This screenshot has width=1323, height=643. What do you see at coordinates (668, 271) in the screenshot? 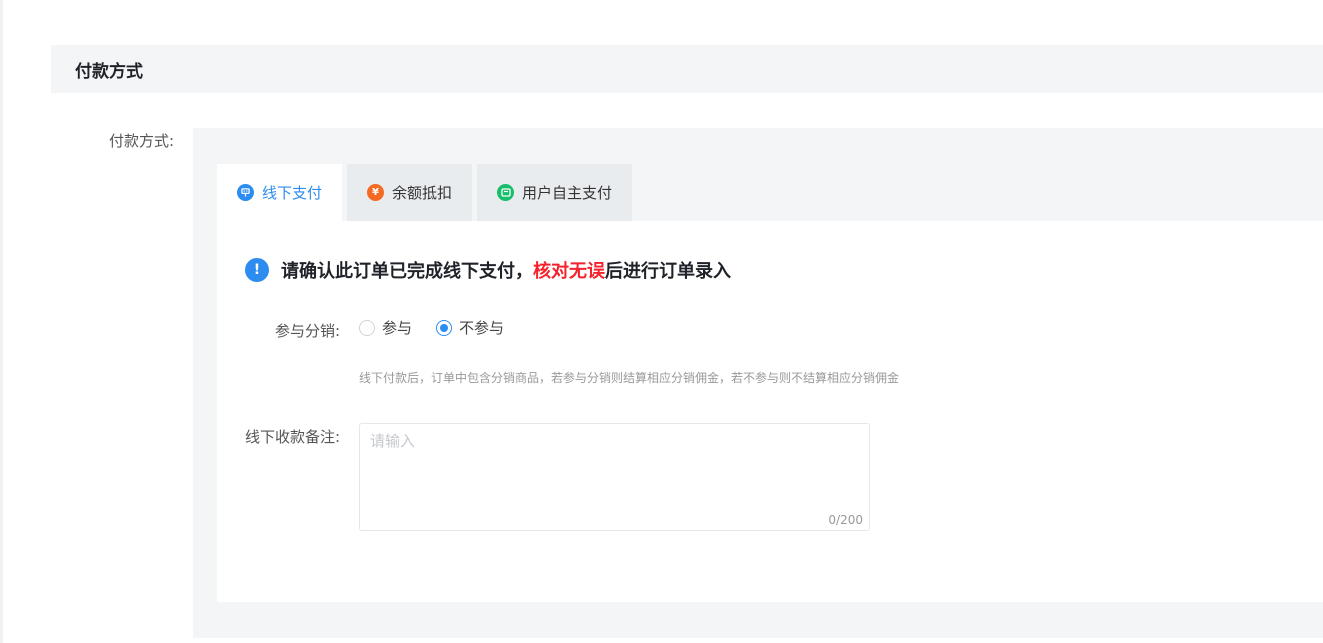
I see `notice-suffix: 后进行订单录入` at bounding box center [668, 271].